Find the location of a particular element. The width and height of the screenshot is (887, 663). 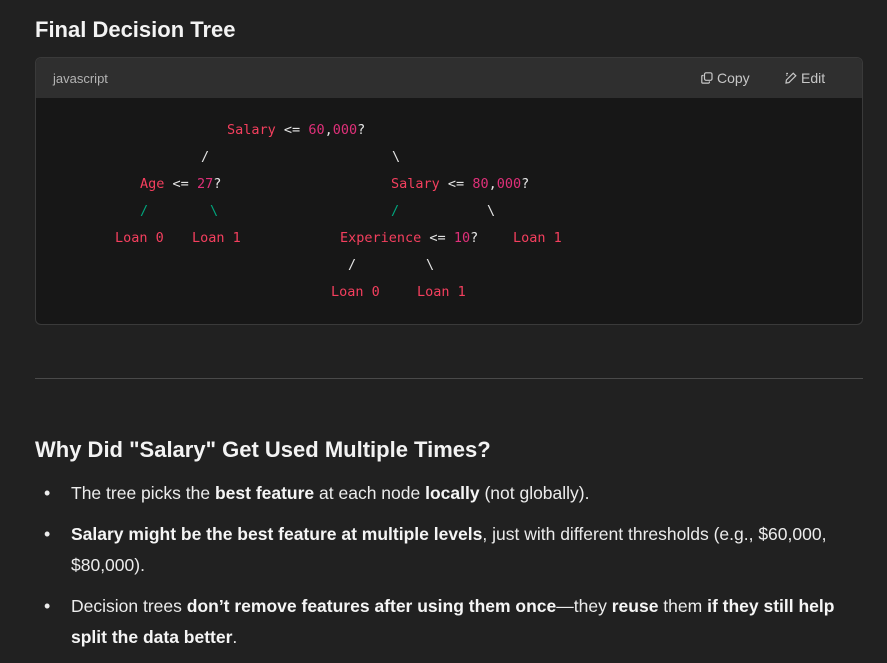

branch-exp-left: / is located at coordinates (352, 265).